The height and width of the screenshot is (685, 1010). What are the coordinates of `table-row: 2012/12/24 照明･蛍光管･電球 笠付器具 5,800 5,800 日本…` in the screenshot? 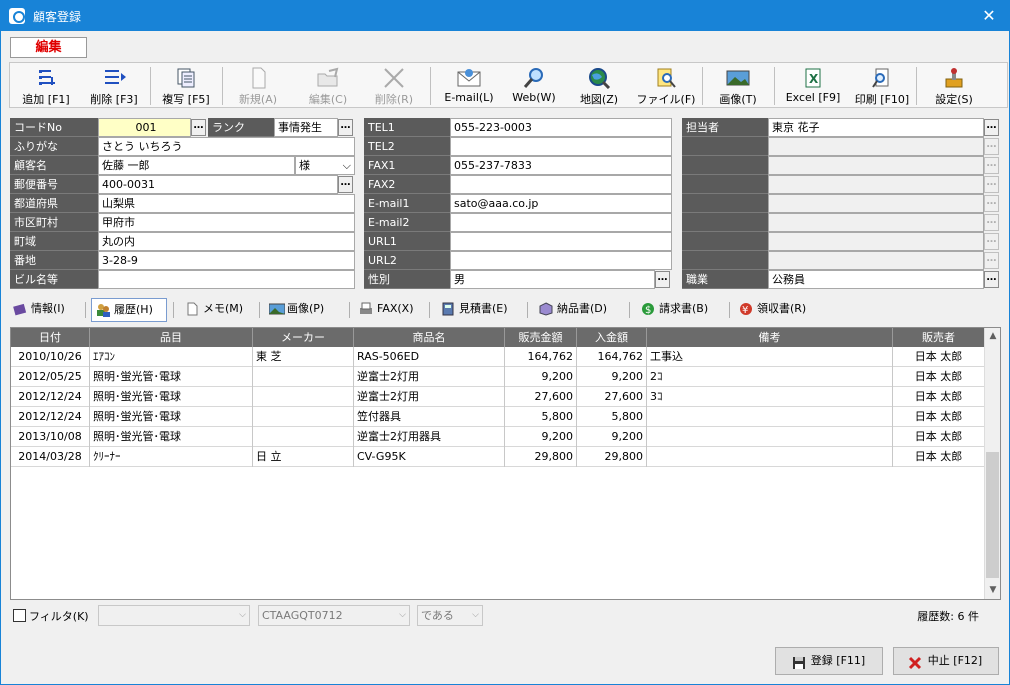 It's located at (498, 417).